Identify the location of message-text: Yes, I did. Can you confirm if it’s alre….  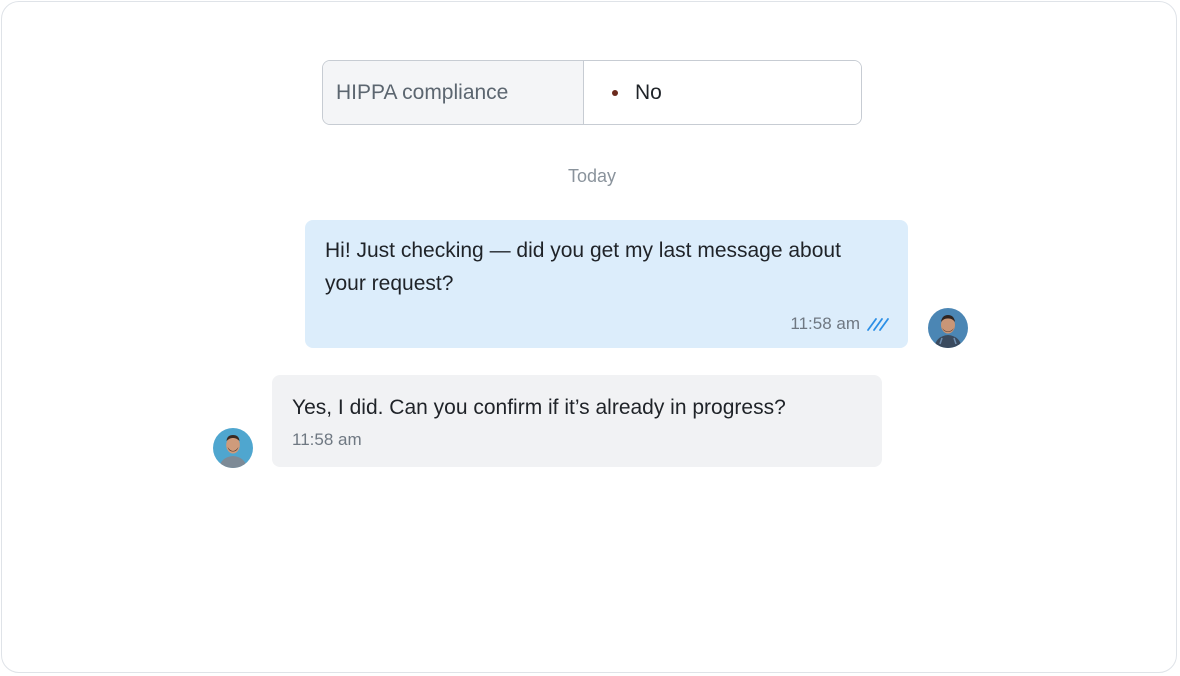
(539, 407).